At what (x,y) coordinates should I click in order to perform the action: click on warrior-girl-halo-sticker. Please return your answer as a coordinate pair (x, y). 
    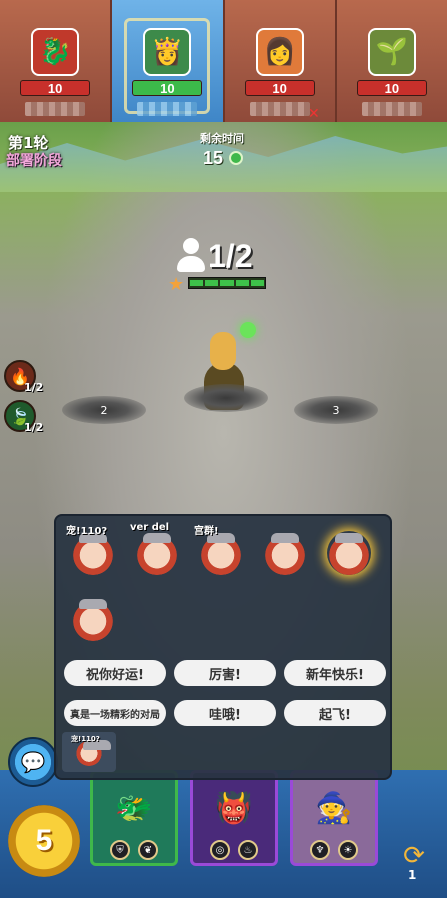
    Looking at the image, I should click on (349, 553).